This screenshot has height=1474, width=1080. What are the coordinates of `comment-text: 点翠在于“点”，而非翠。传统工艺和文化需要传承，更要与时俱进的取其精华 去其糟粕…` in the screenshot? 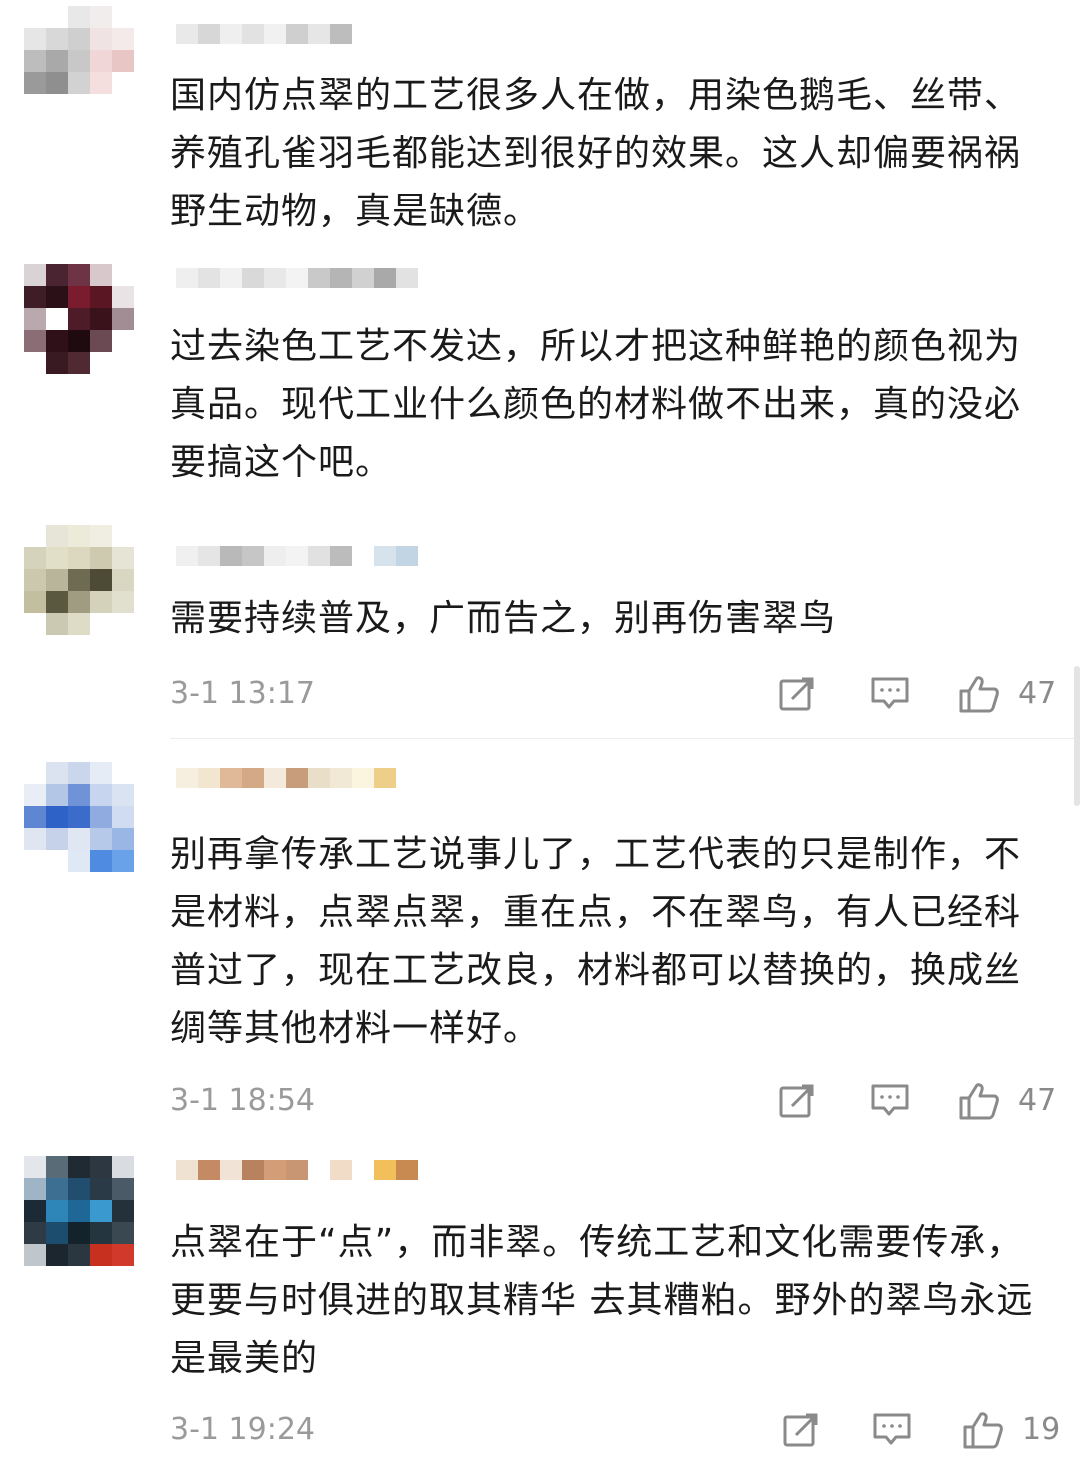 It's located at (602, 1300).